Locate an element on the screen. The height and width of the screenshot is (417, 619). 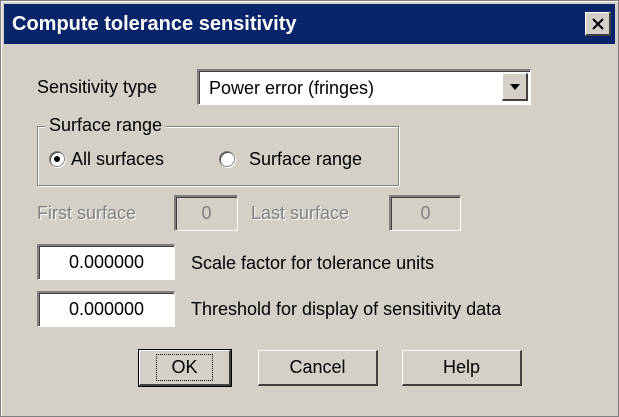
help-button-label: Help is located at coordinates (461, 367).